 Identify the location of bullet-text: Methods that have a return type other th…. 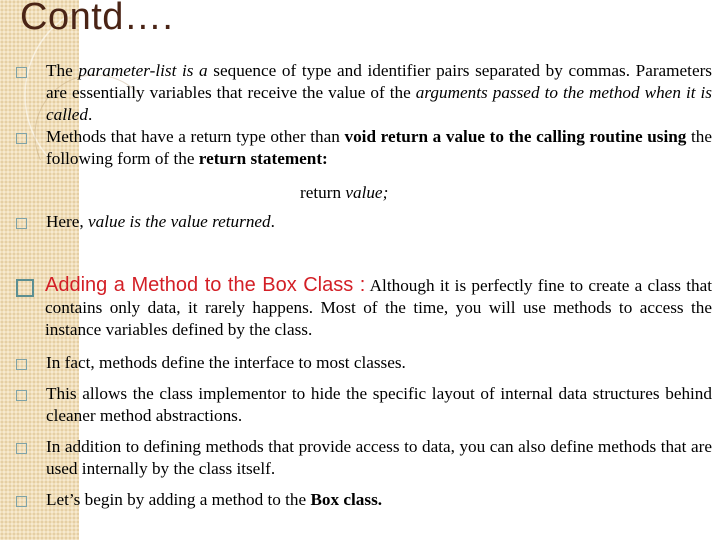
(379, 148).